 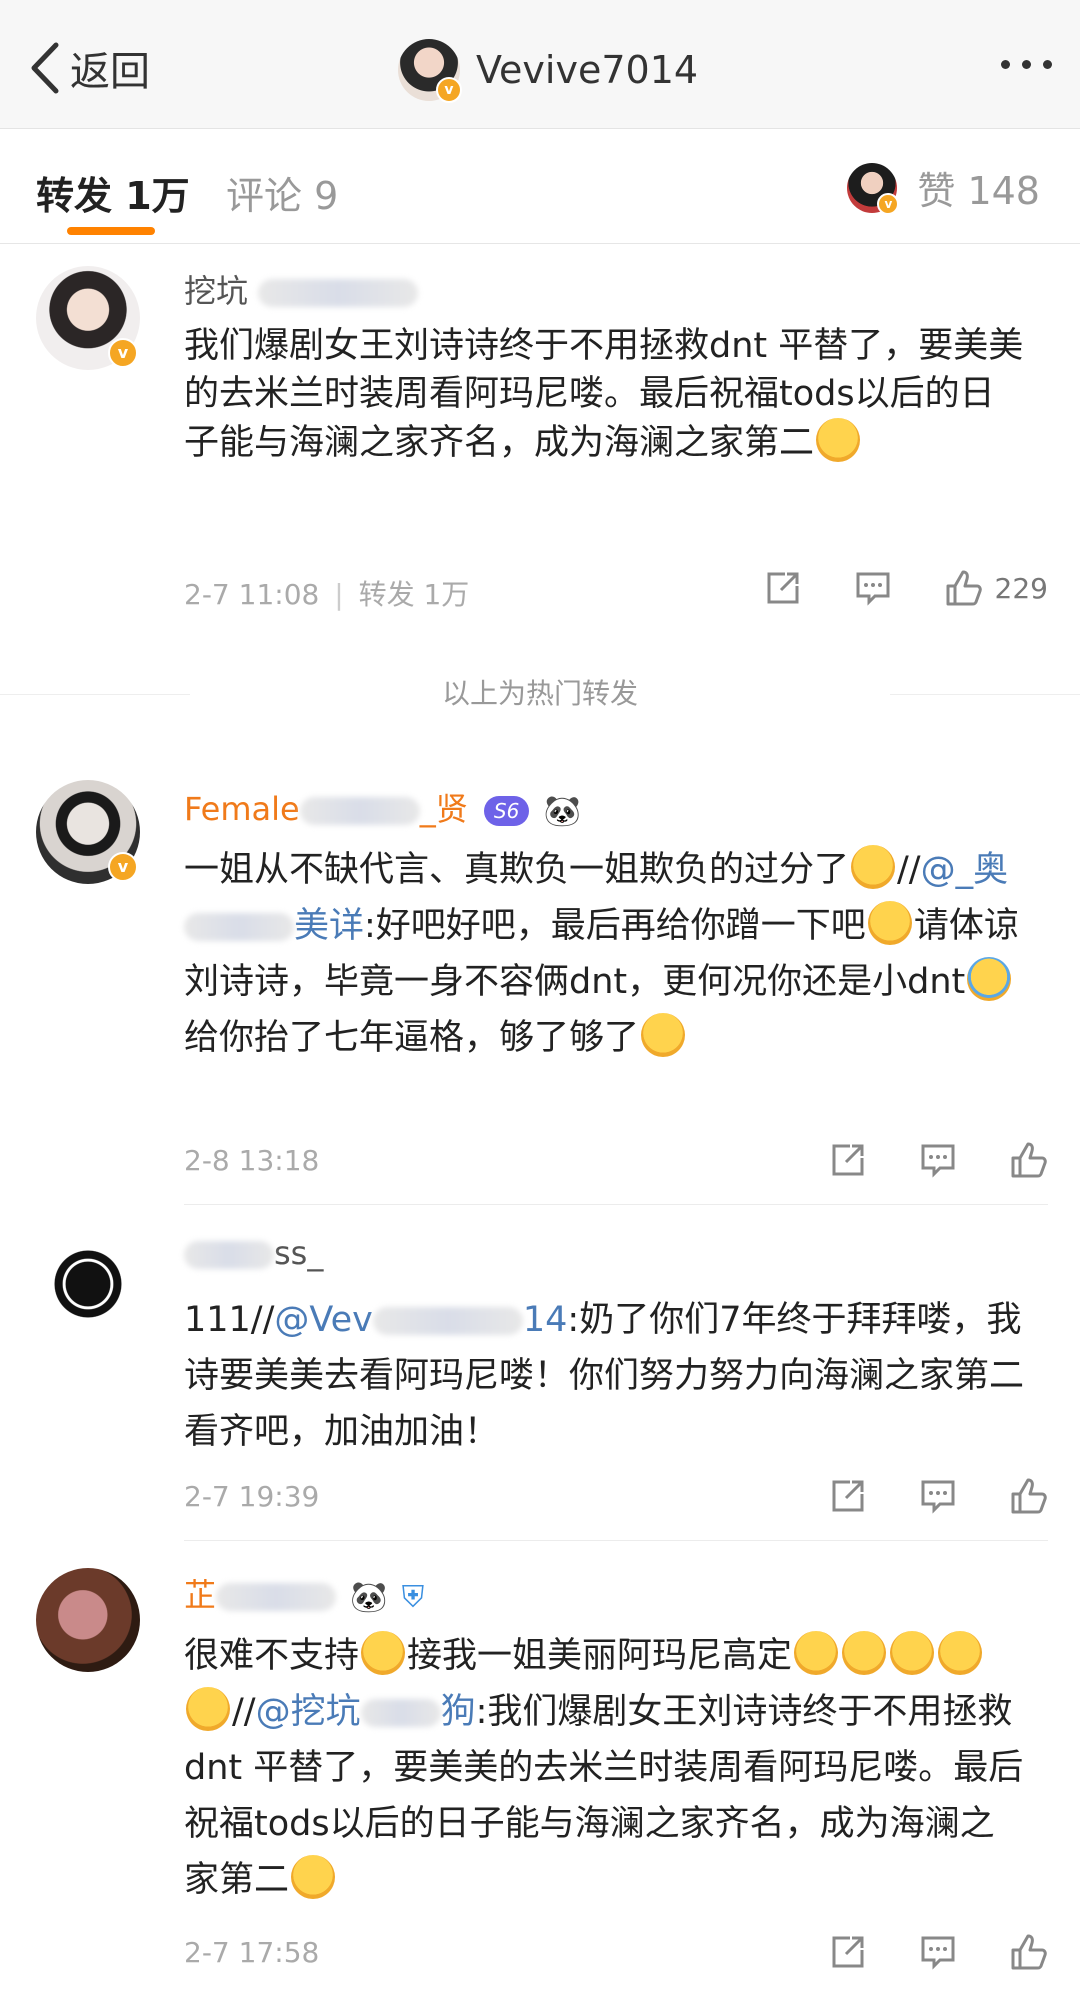 I want to click on comment-body: 很难不支持, so click(x=272, y=1656).